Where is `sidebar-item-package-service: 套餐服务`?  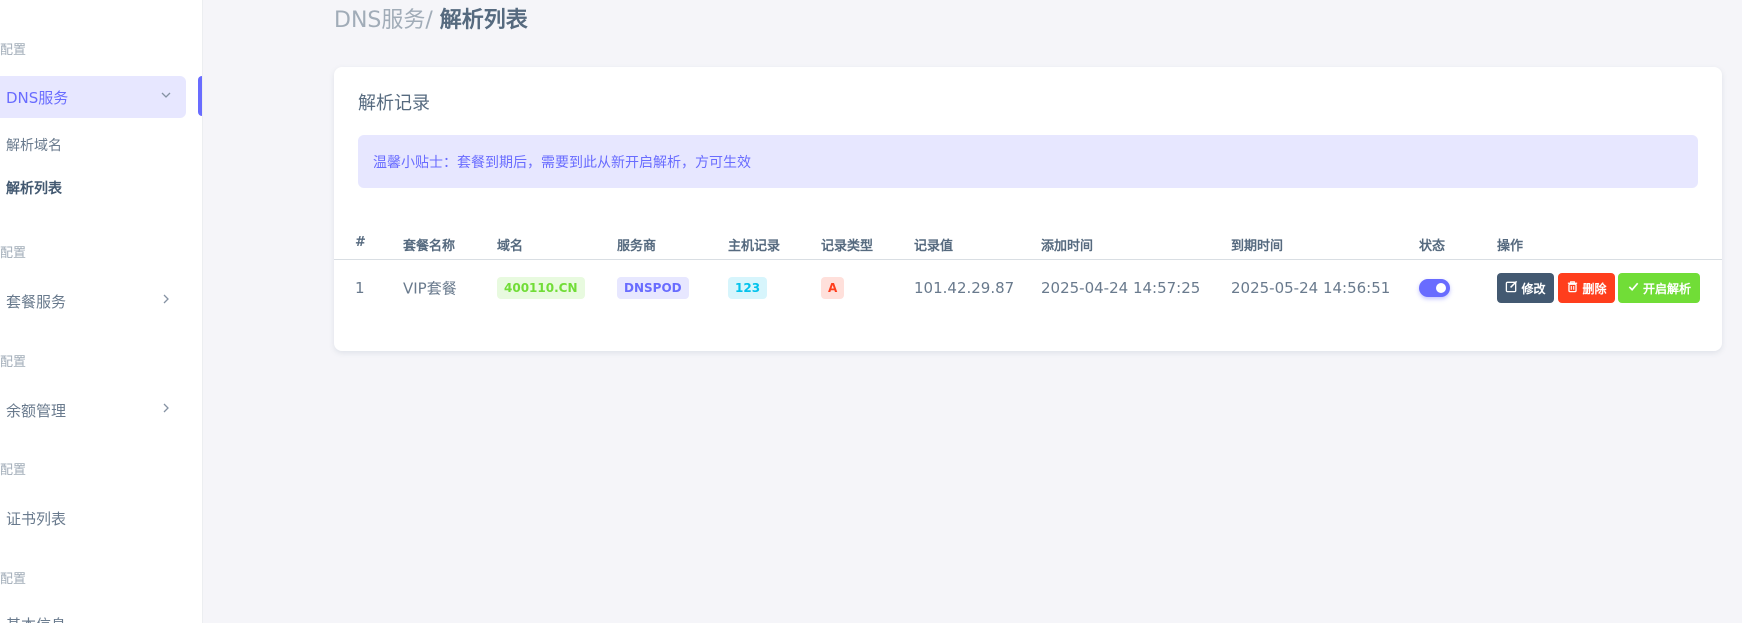 sidebar-item-package-service: 套餐服务 is located at coordinates (93, 301).